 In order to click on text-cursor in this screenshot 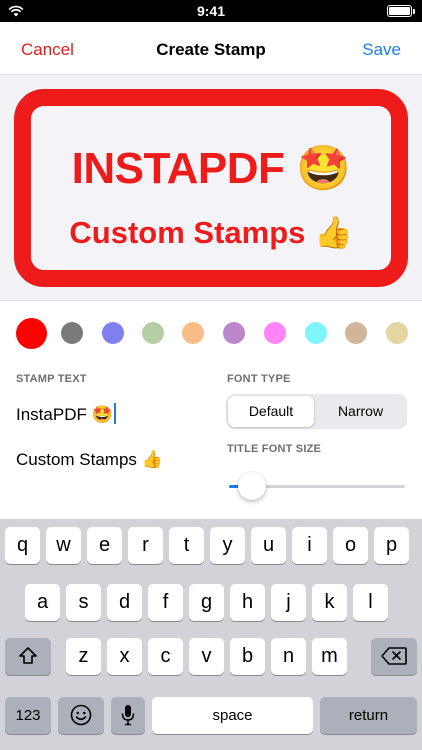, I will do `click(114, 413)`.